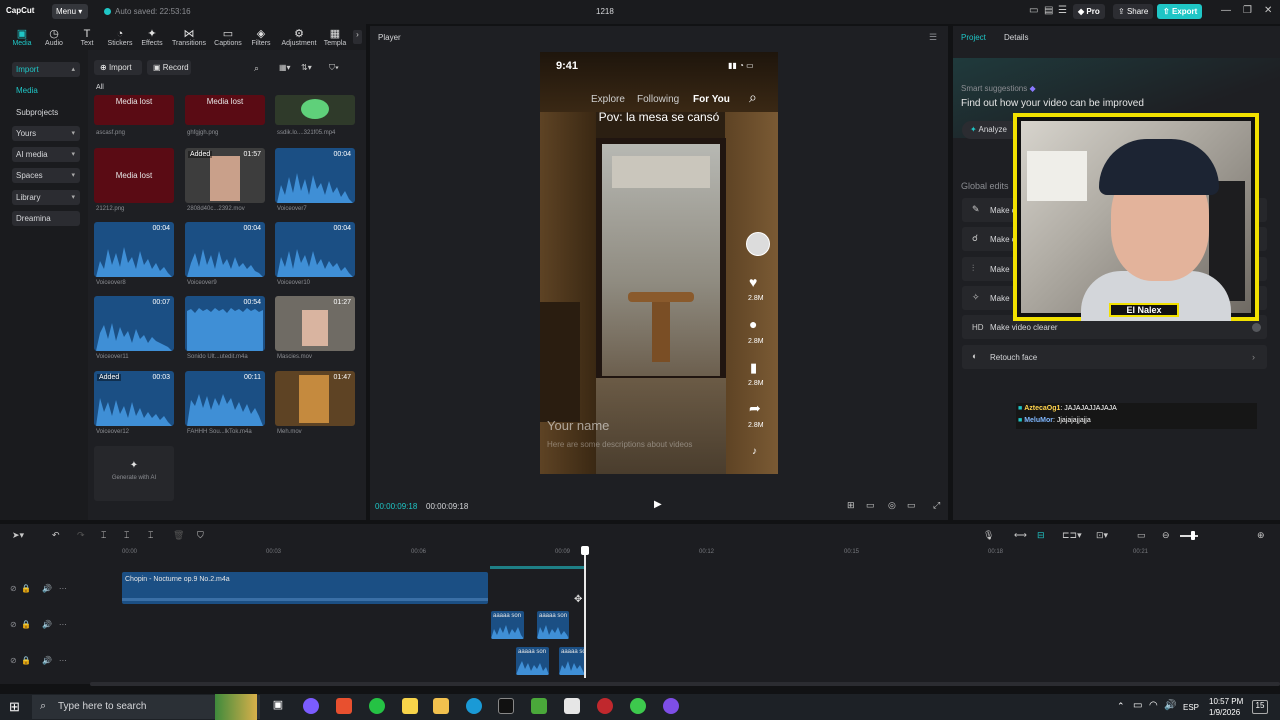 The image size is (1280, 720). Describe the element at coordinates (134, 323) in the screenshot. I see `media-item: 00:07` at that location.